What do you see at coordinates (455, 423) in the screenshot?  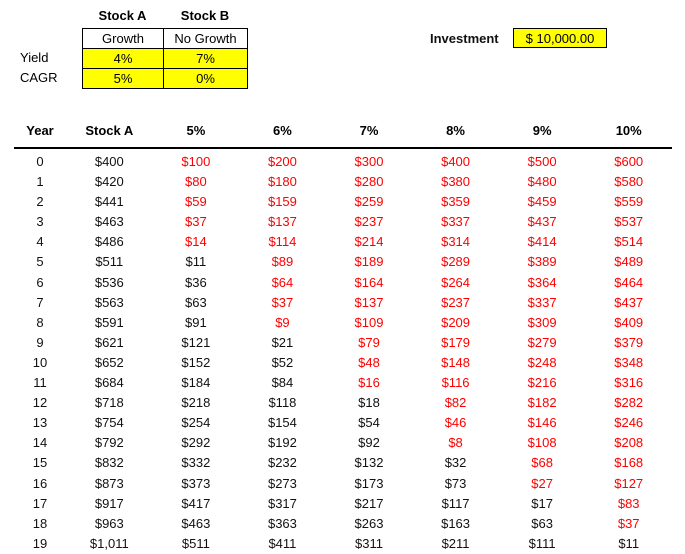 I see `cell-value: $46` at bounding box center [455, 423].